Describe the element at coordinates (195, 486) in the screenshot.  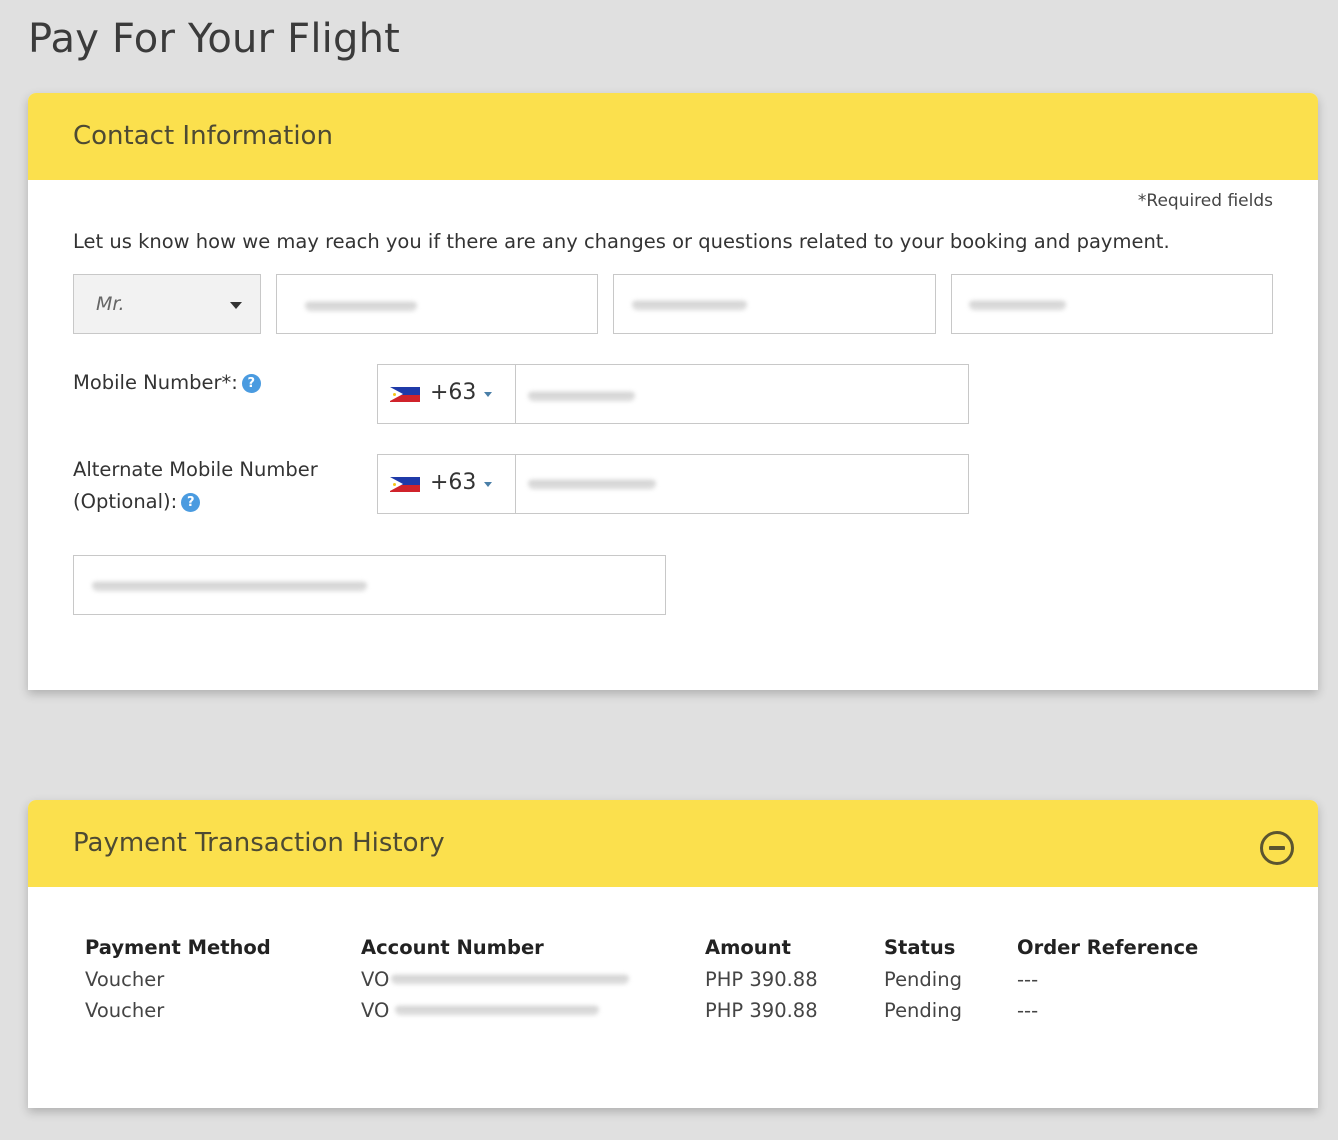
I see `alternate-mobile-label: Alternate Mobile Number (Optional):?` at that location.